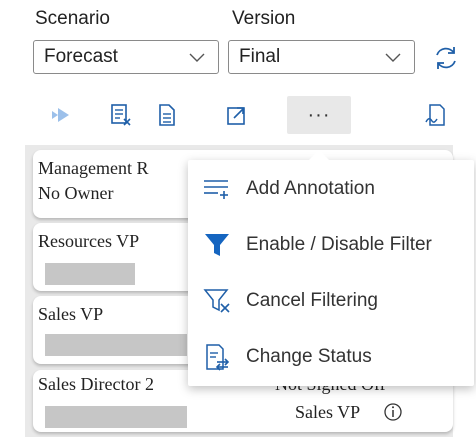 The height and width of the screenshot is (437, 476). I want to click on add-annotation-icon, so click(216, 189).